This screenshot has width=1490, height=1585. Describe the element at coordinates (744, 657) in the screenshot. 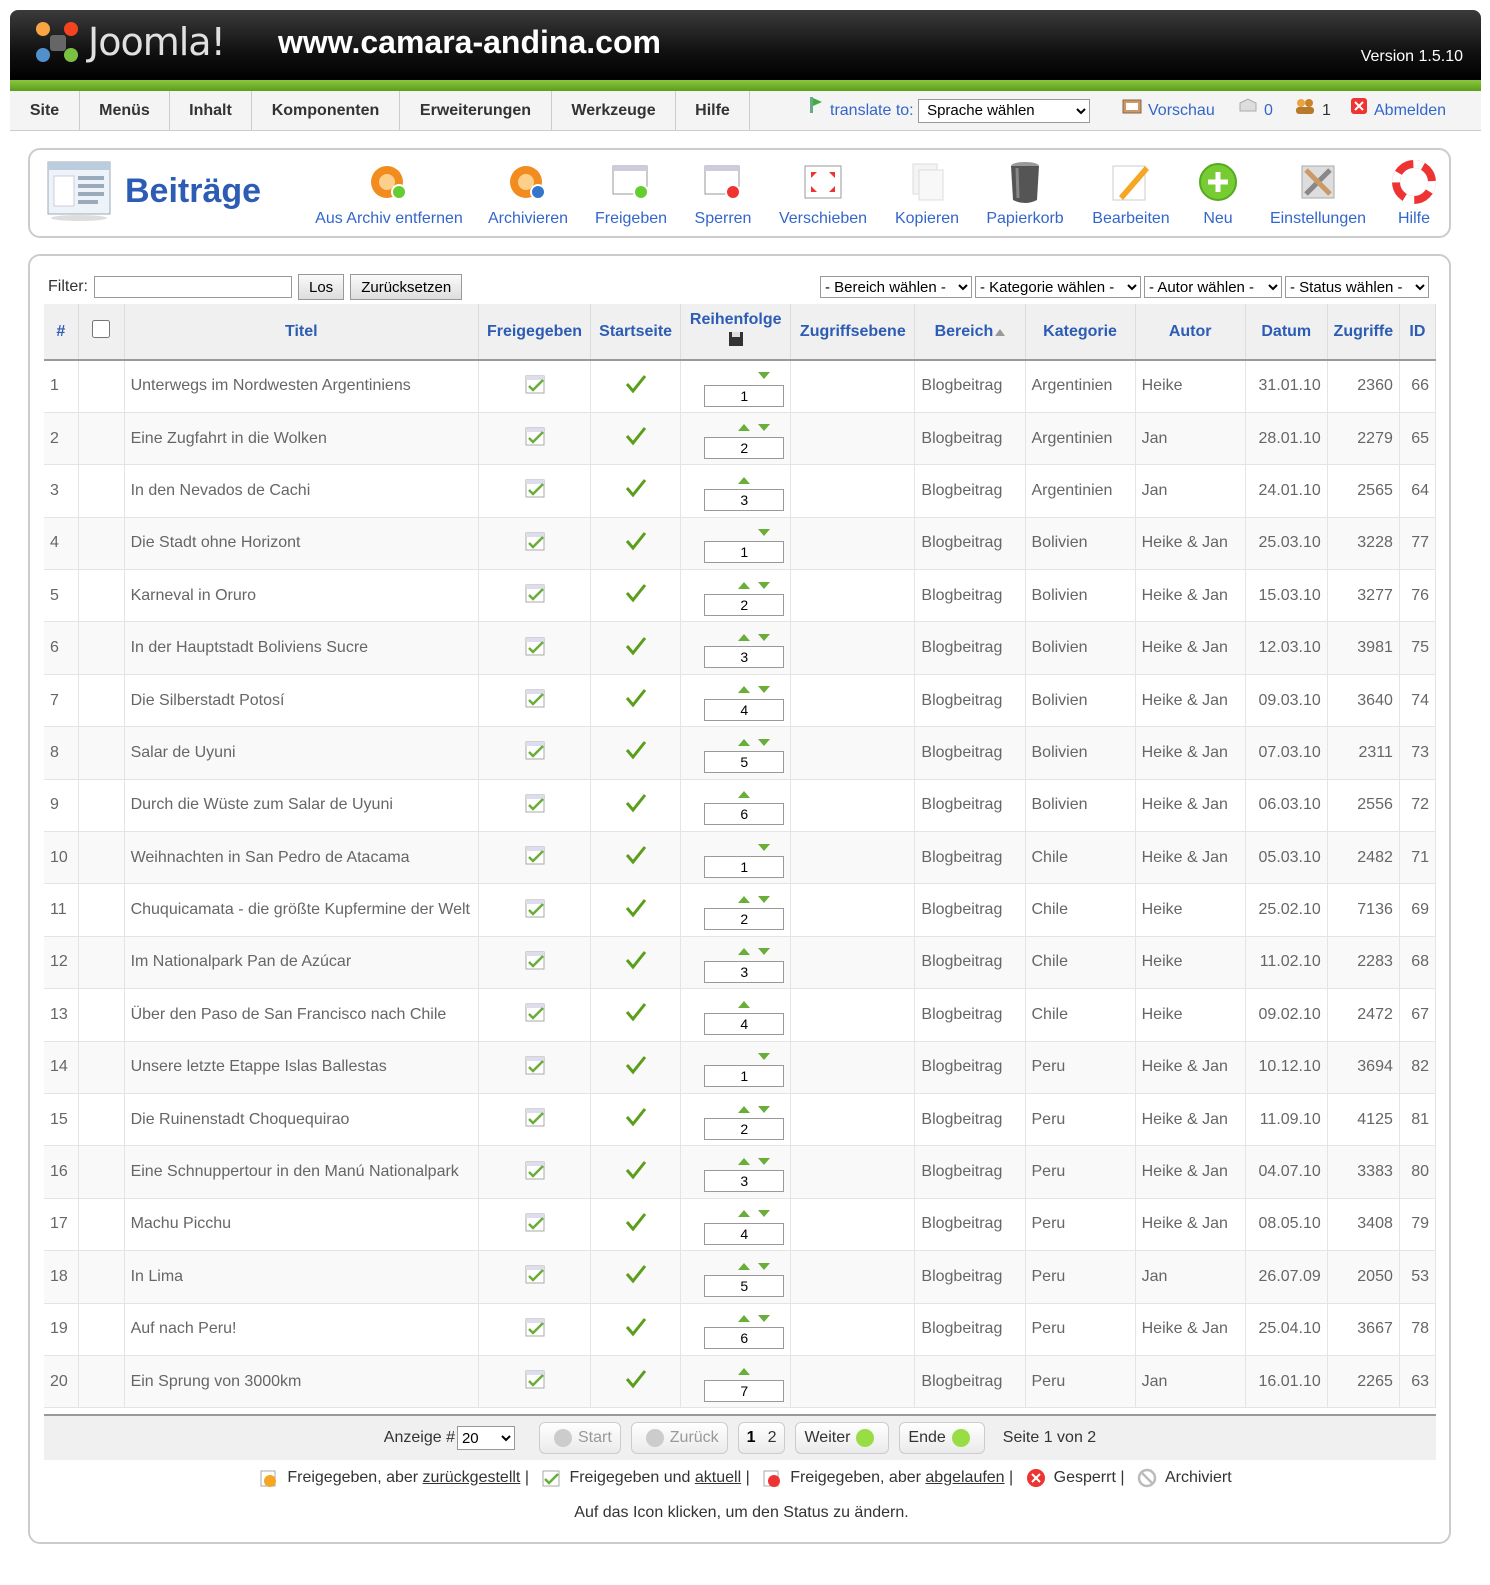

I see `order-input: 3` at that location.